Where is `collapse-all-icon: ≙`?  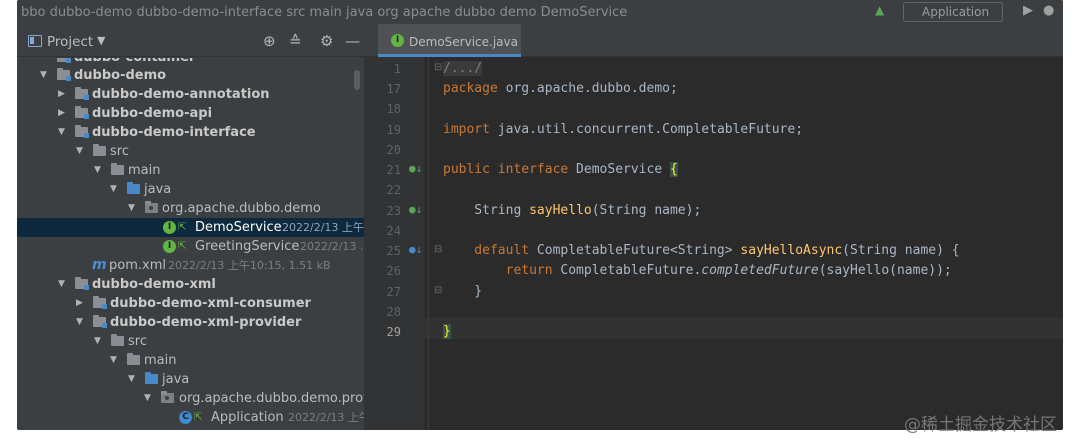
collapse-all-icon: ≙ is located at coordinates (295, 41).